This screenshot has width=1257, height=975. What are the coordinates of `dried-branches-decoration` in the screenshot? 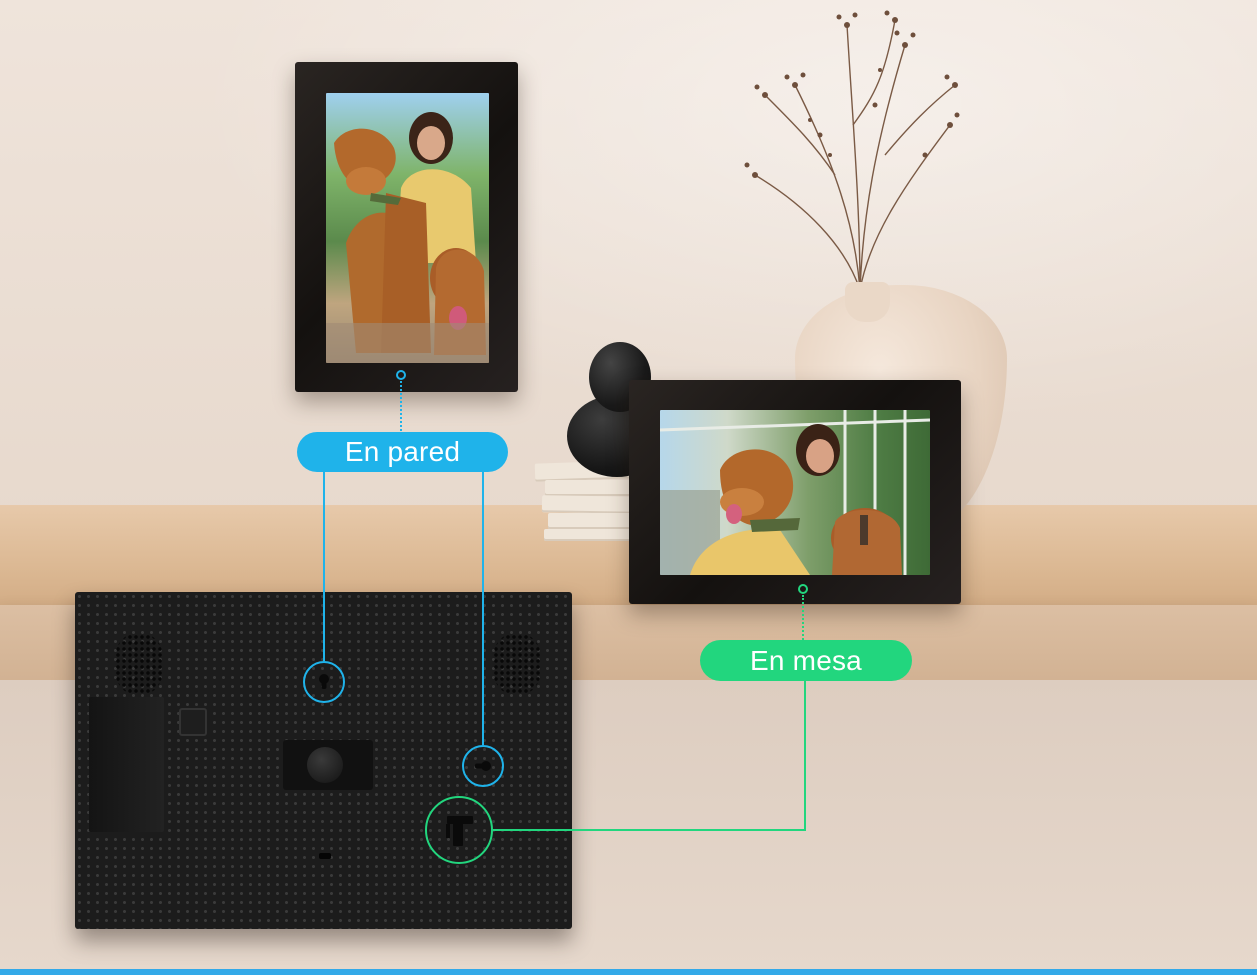 It's located at (852, 150).